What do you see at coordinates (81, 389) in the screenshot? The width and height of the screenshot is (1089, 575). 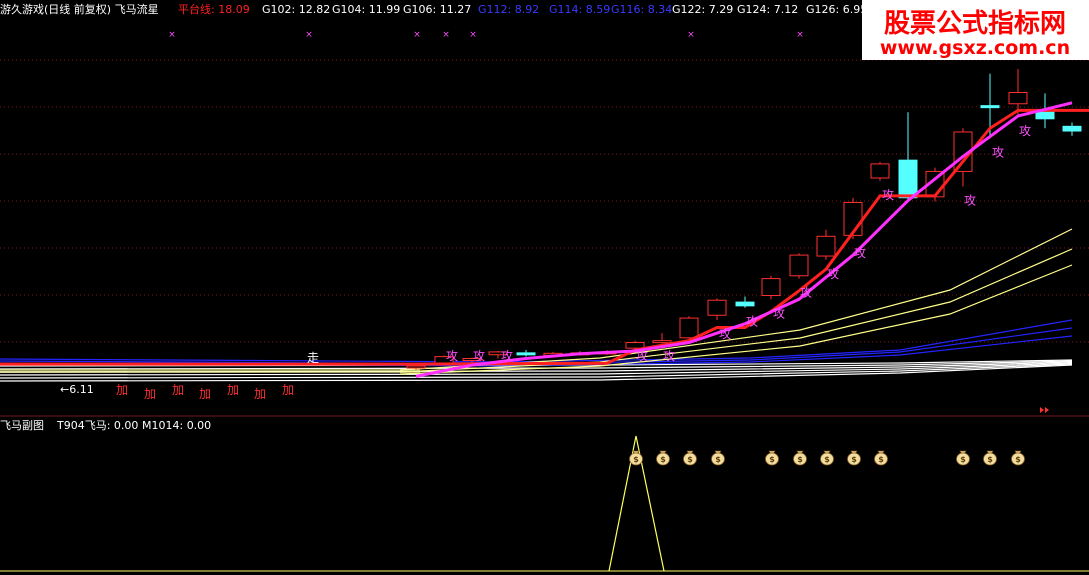 I see `low-price-value: 6.11` at bounding box center [81, 389].